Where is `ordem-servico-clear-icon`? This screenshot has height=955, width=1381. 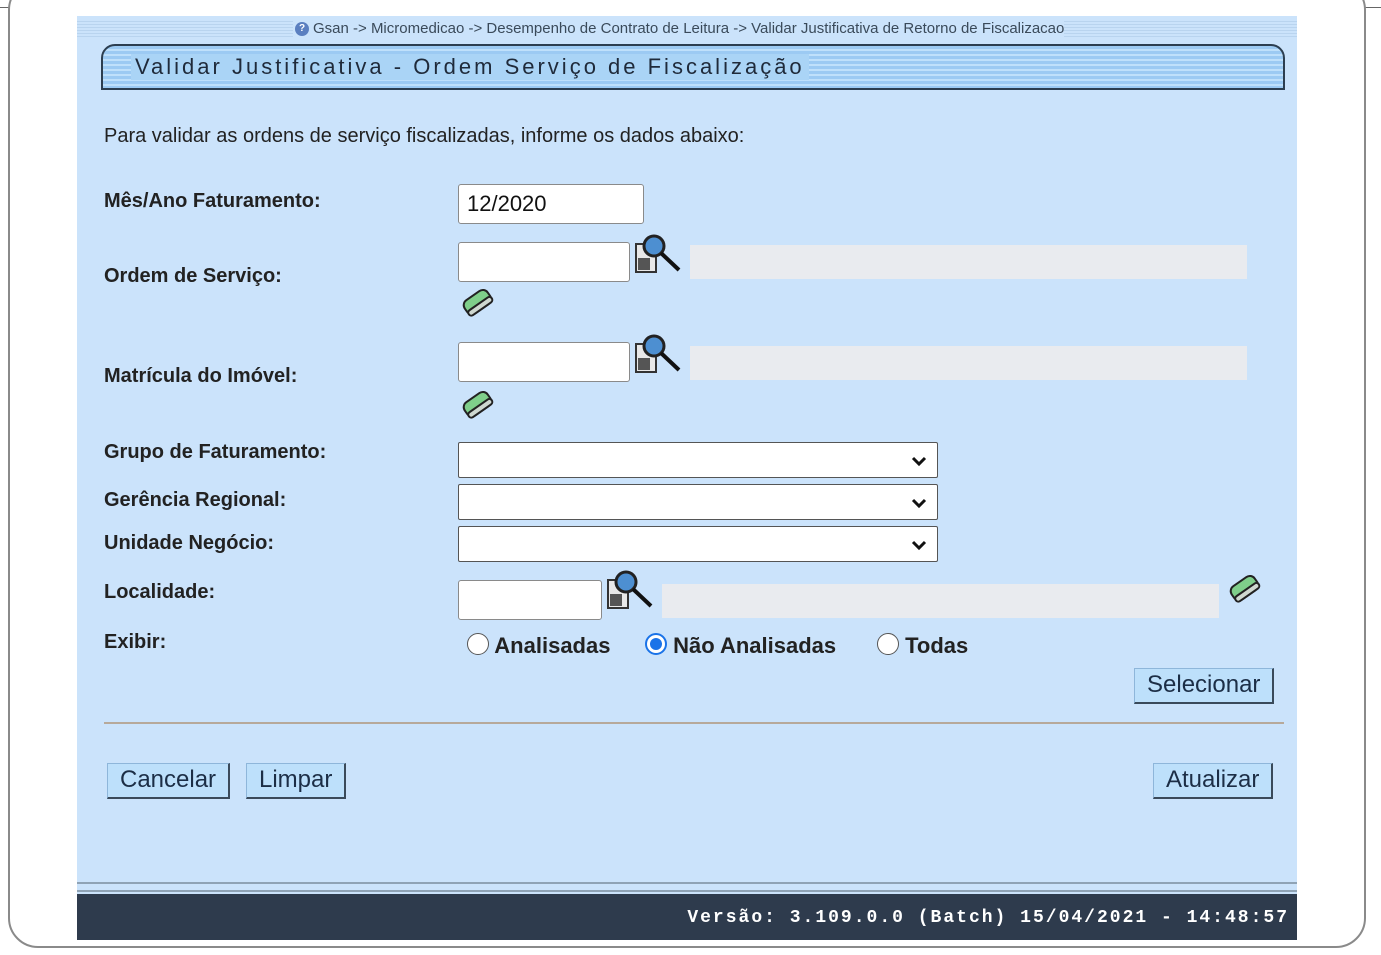 ordem-servico-clear-icon is located at coordinates (478, 303).